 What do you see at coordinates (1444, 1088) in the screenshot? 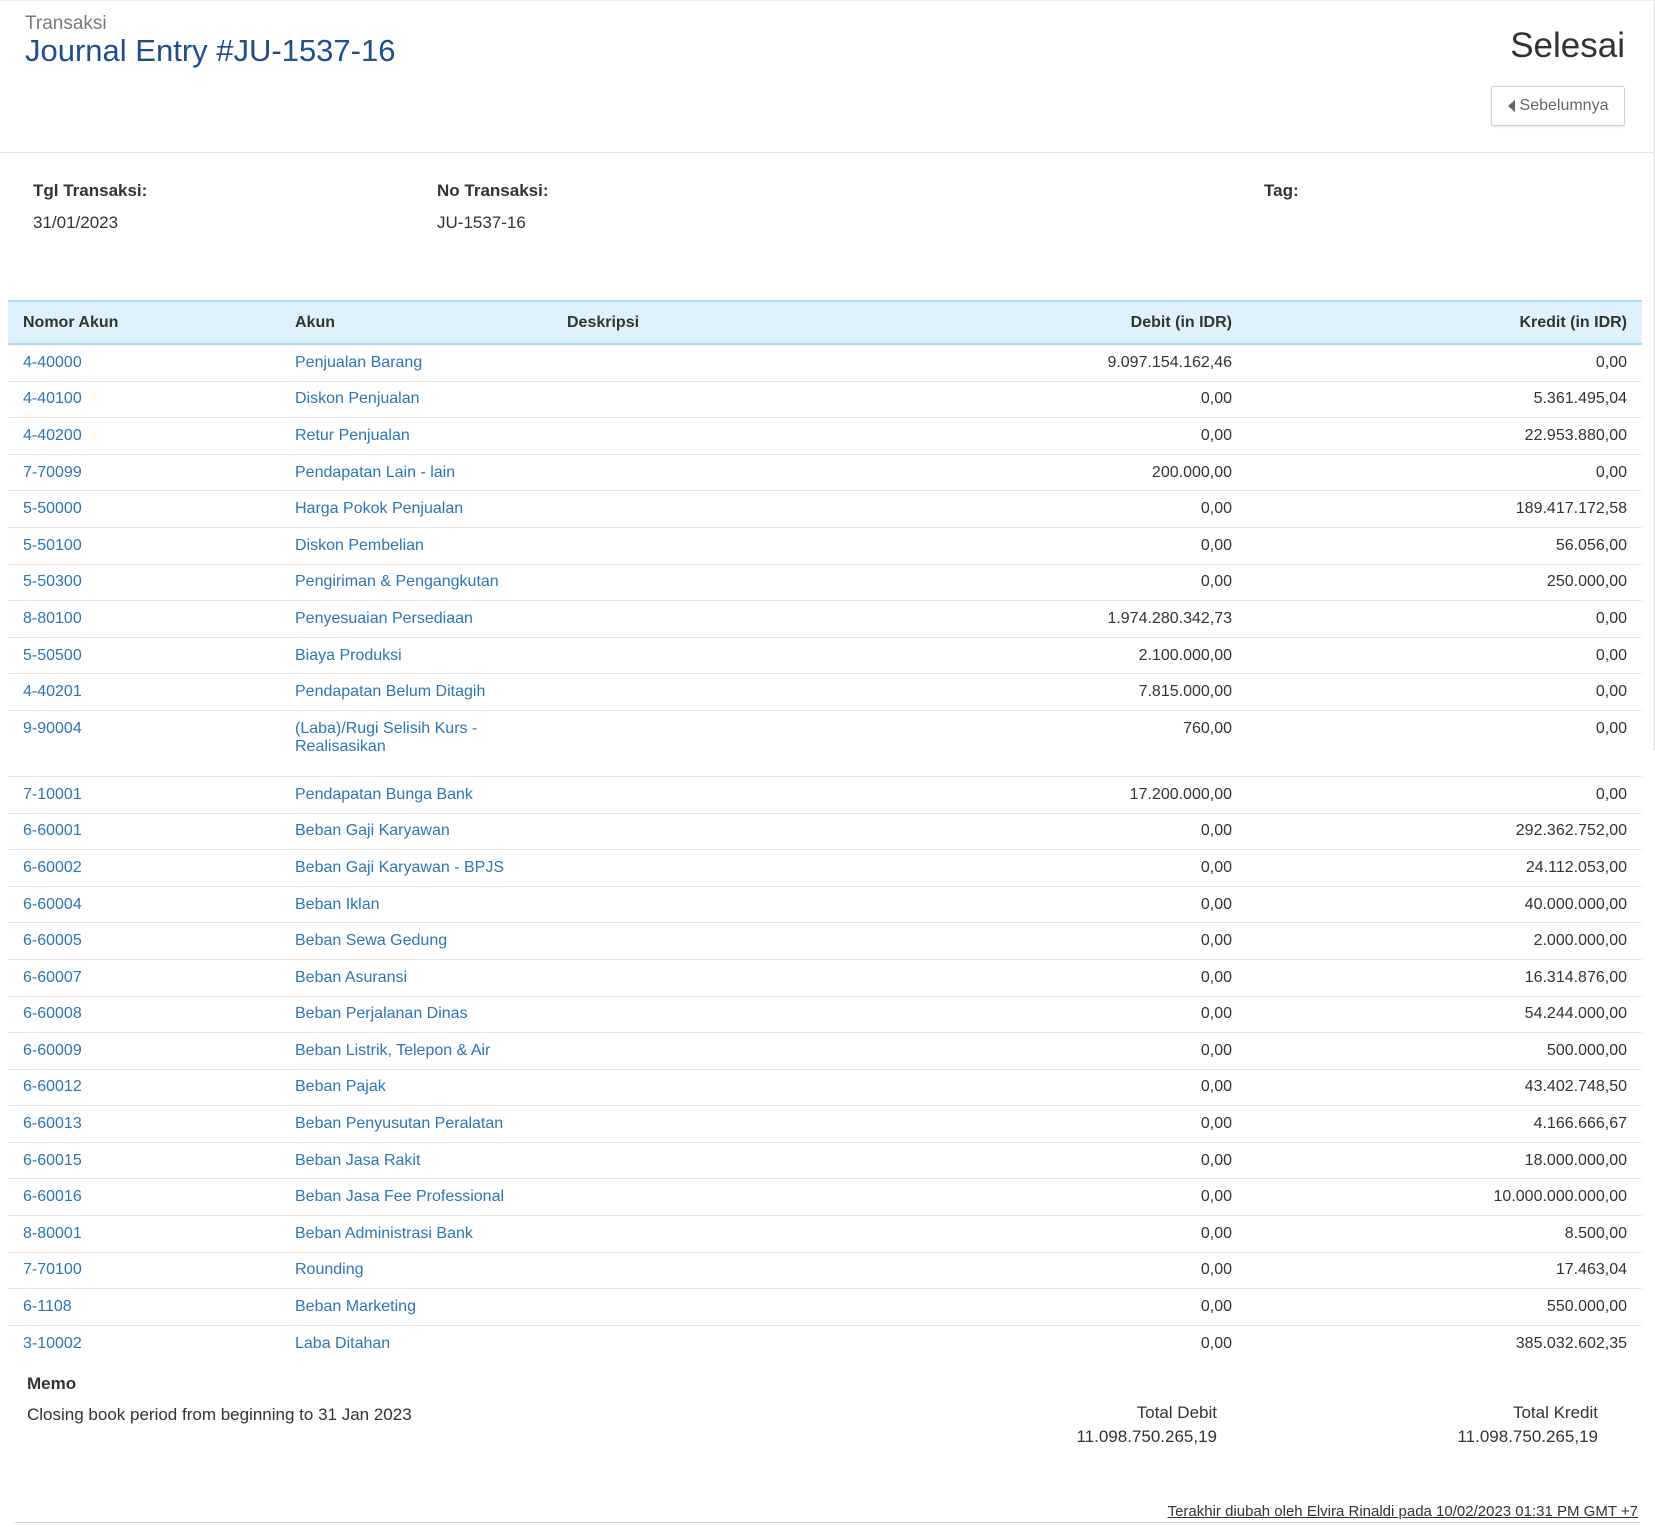
I see `credit-cell: 43.402.748,50` at bounding box center [1444, 1088].